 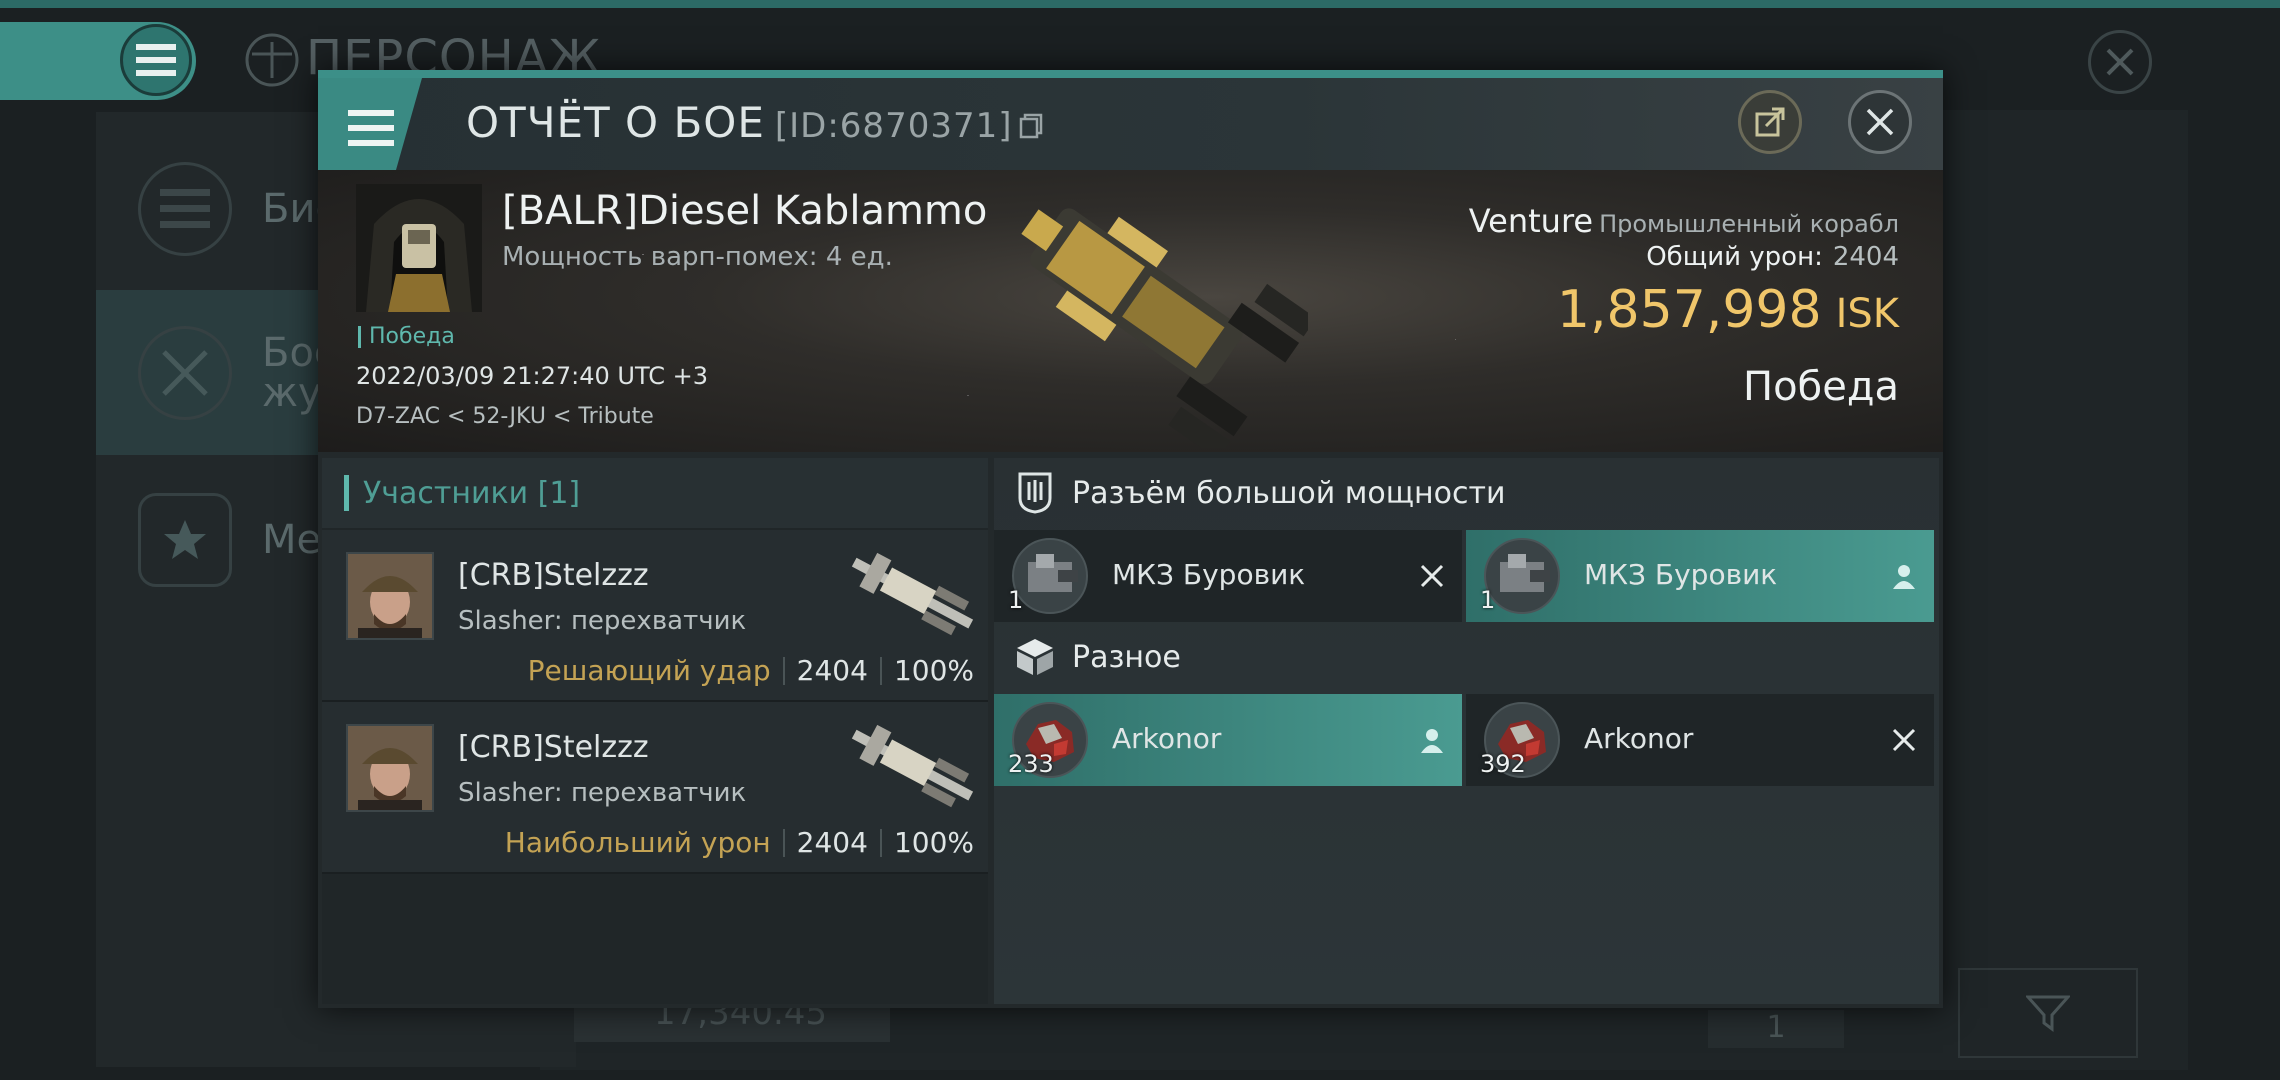 What do you see at coordinates (1289, 493) in the screenshot?
I see `section-title: Разъём большой мощности` at bounding box center [1289, 493].